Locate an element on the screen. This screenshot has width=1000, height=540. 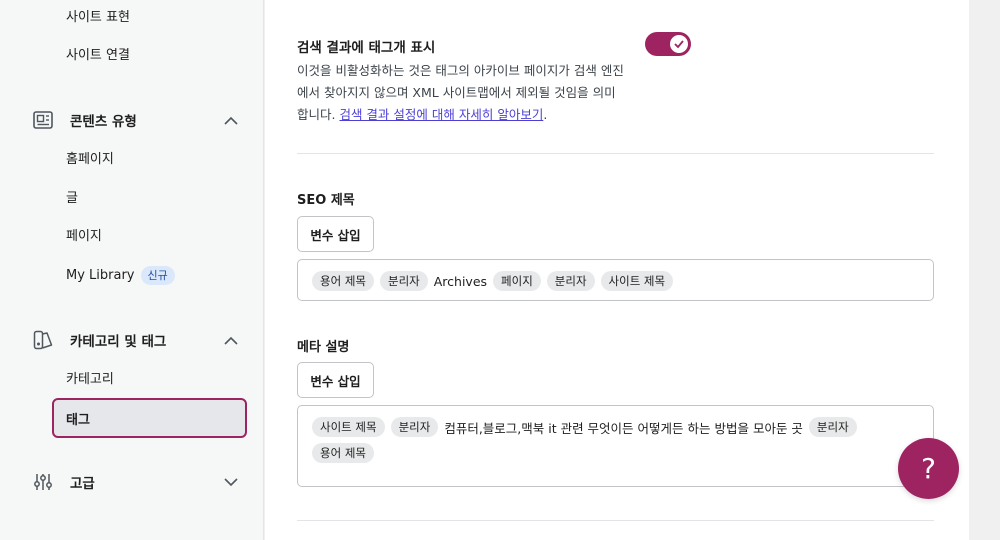
literal-text: Archives is located at coordinates (460, 281).